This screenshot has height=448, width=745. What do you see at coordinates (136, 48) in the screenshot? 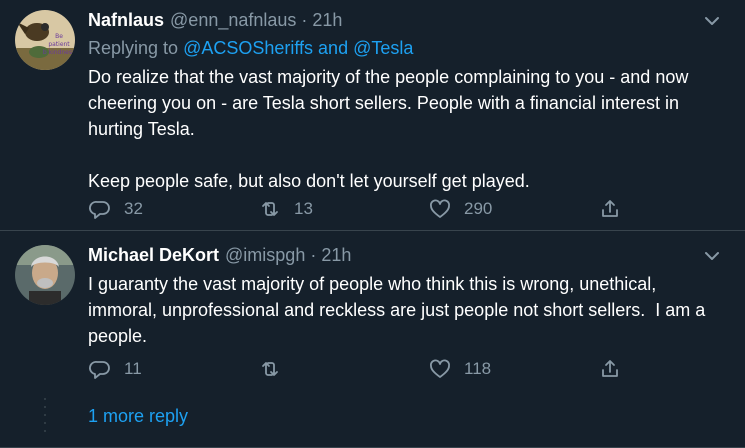
I see `replying-prefix: Replying to` at bounding box center [136, 48].